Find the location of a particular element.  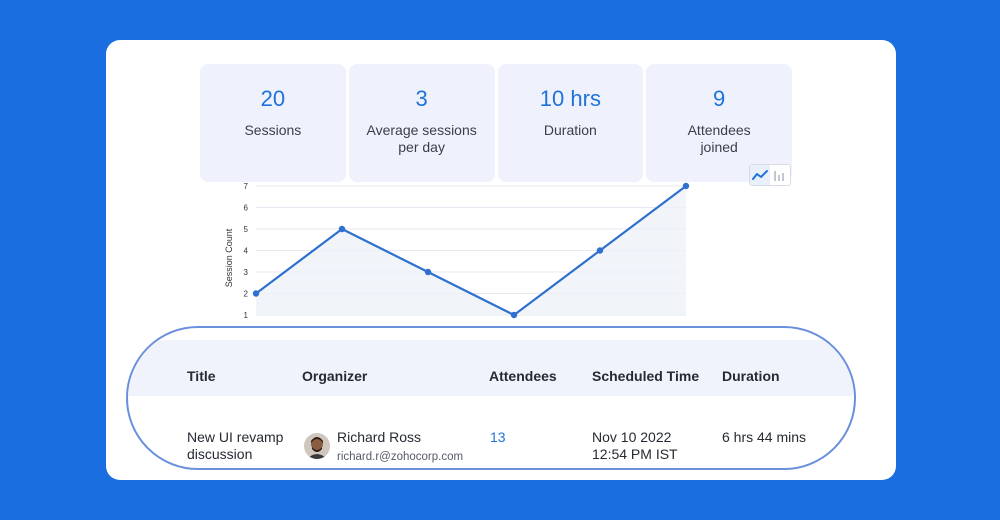

bar-chart-button is located at coordinates (780, 175).